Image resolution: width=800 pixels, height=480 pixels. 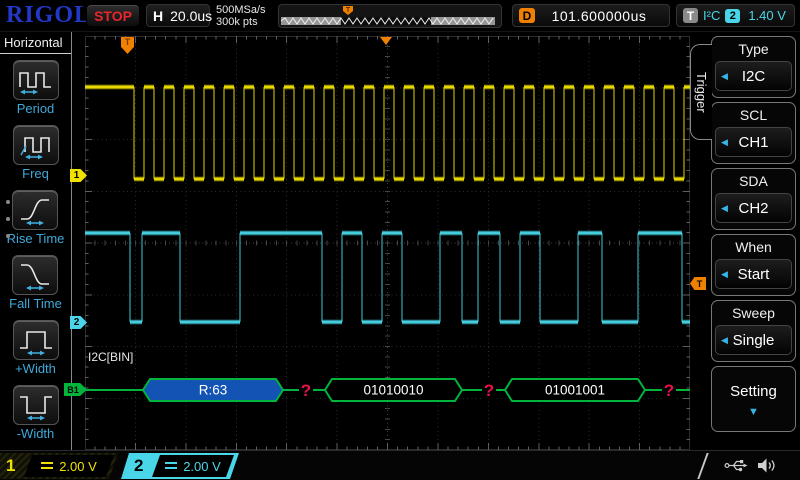 I want to click on channel2-scale: 2.00 V, so click(x=202, y=466).